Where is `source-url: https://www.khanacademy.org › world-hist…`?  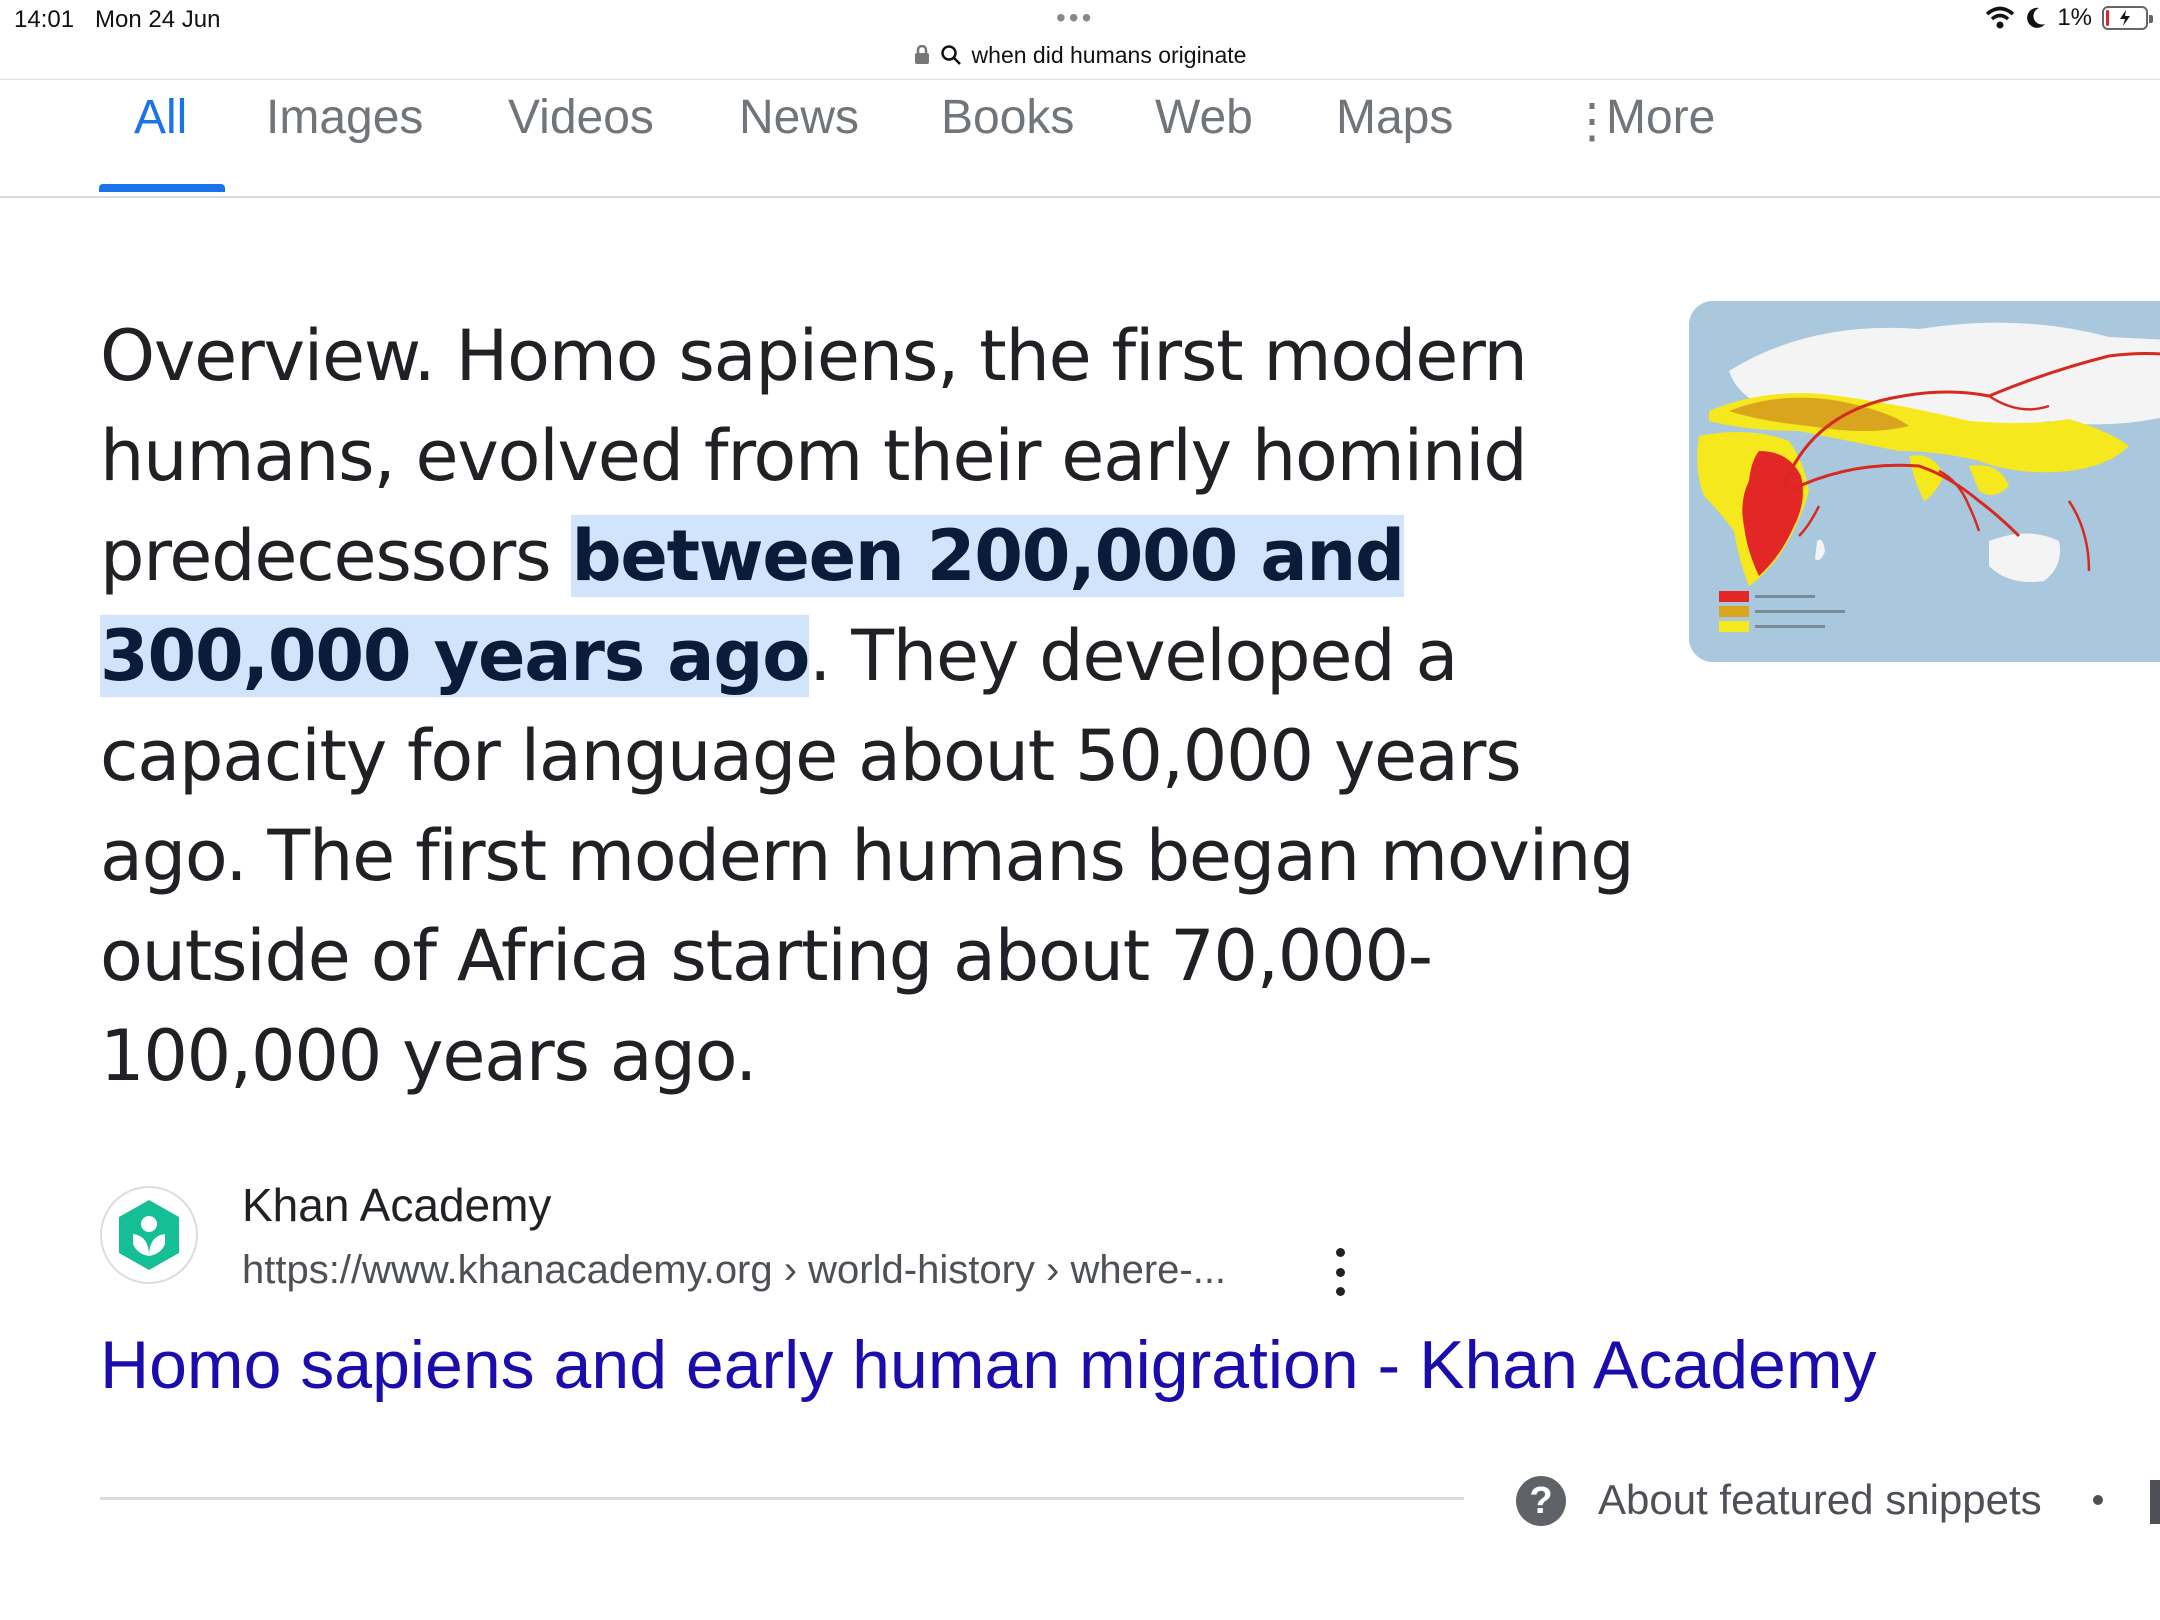
source-url: https://www.khanacademy.org › world-hist… is located at coordinates (734, 1270).